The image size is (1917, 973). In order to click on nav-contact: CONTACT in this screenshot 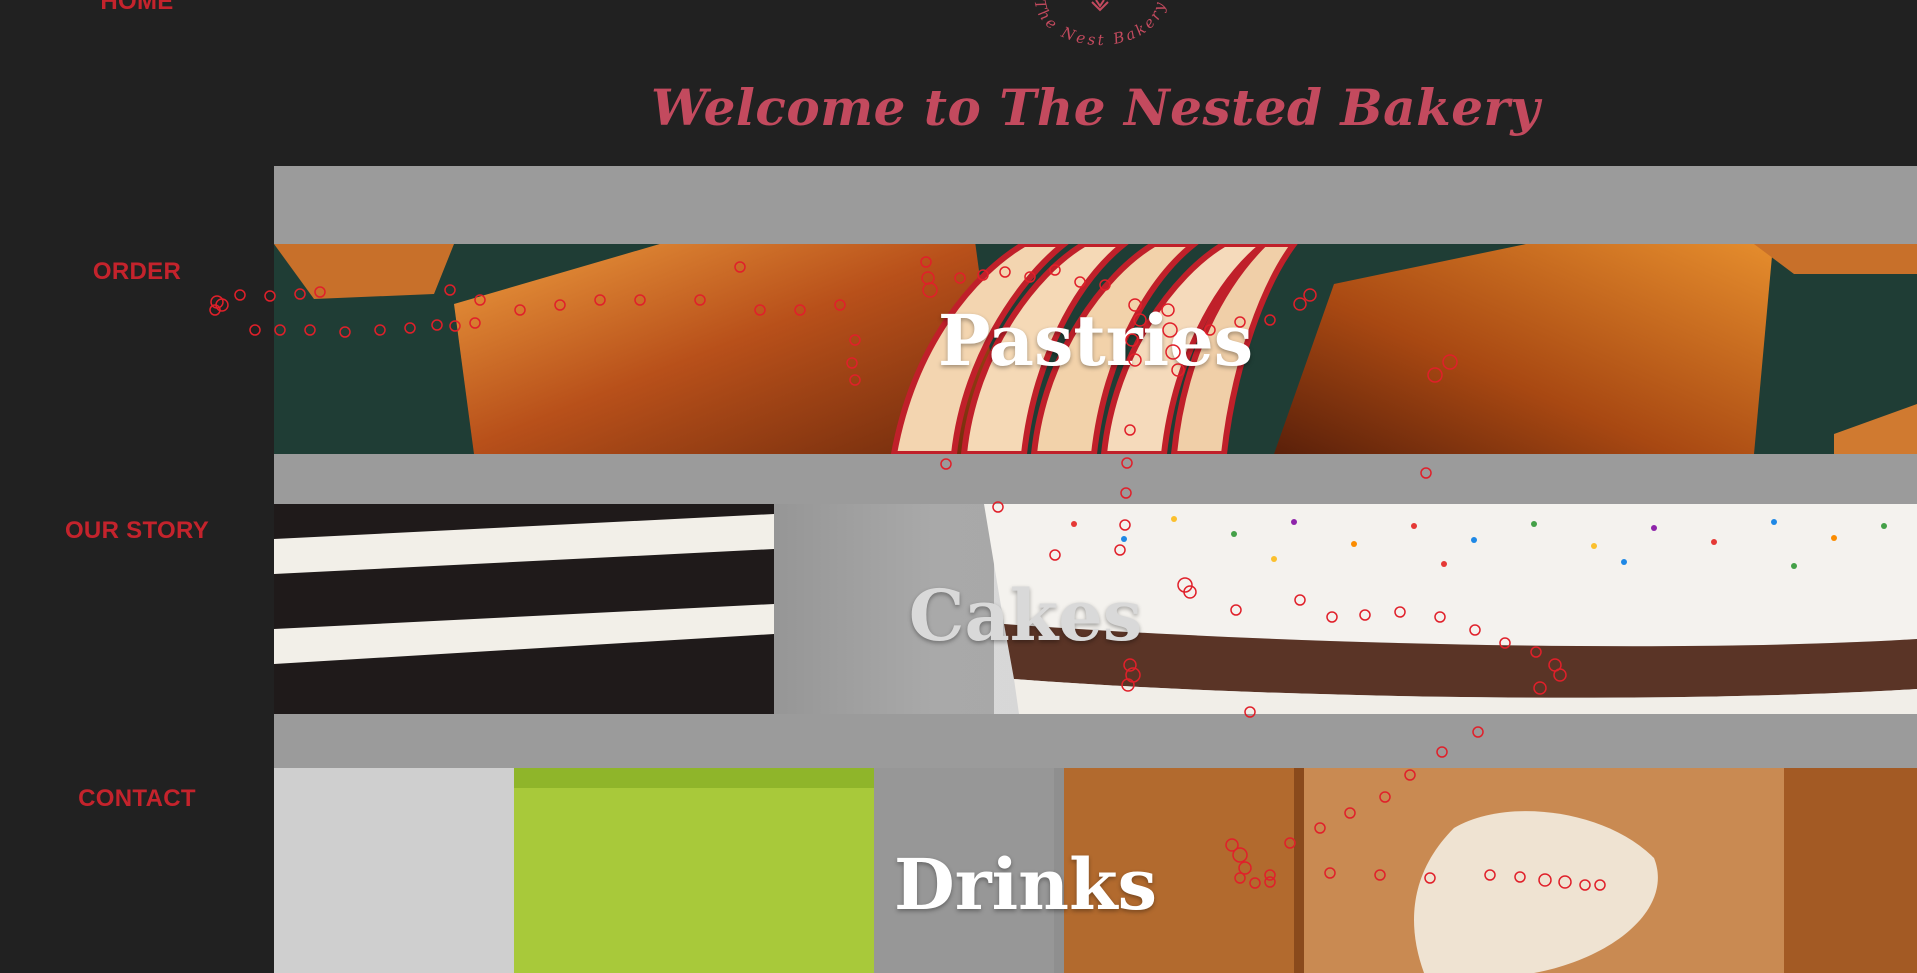, I will do `click(137, 799)`.